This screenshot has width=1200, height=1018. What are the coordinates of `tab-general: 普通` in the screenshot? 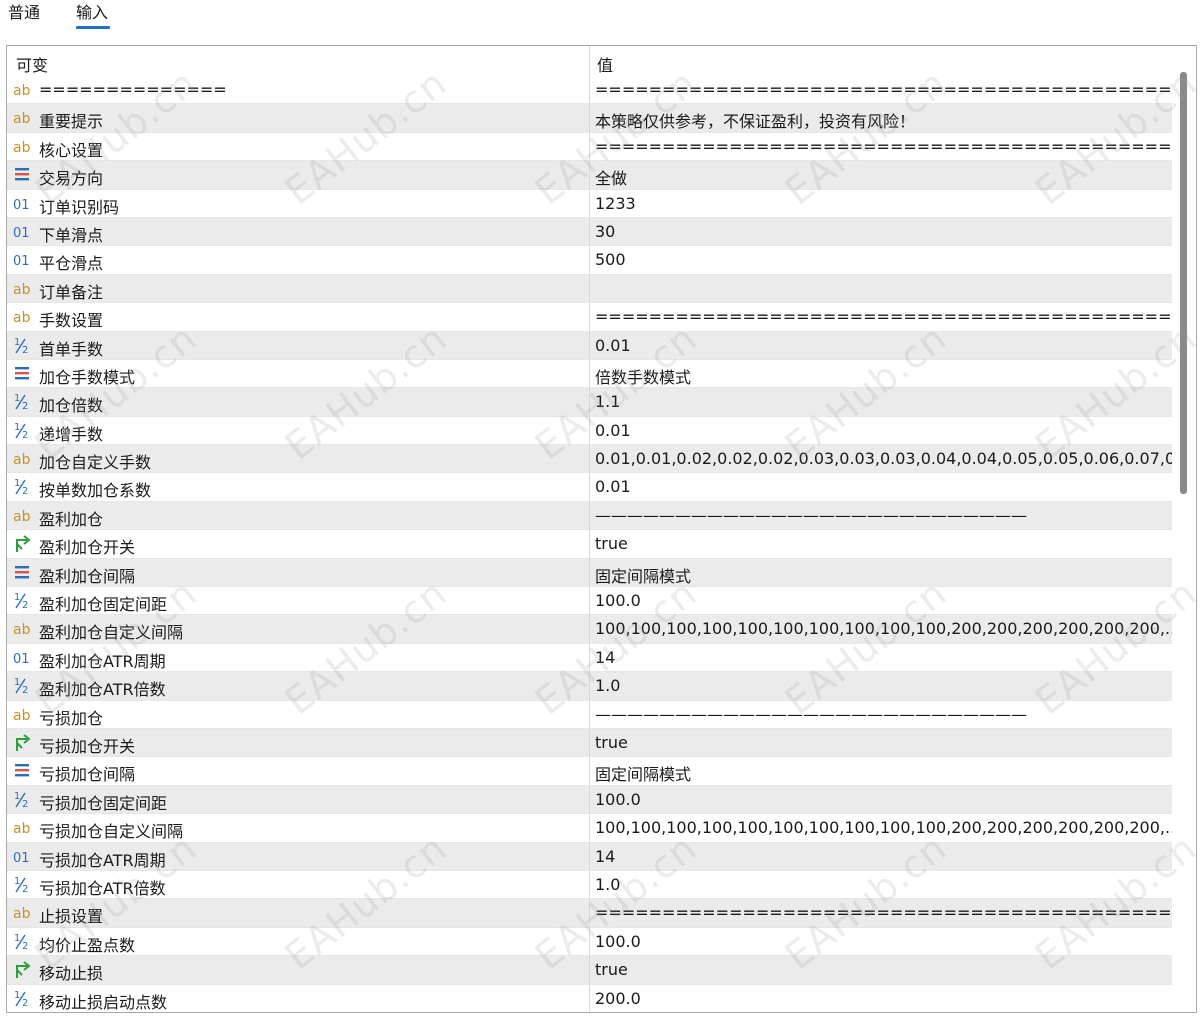 It's located at (24, 15).